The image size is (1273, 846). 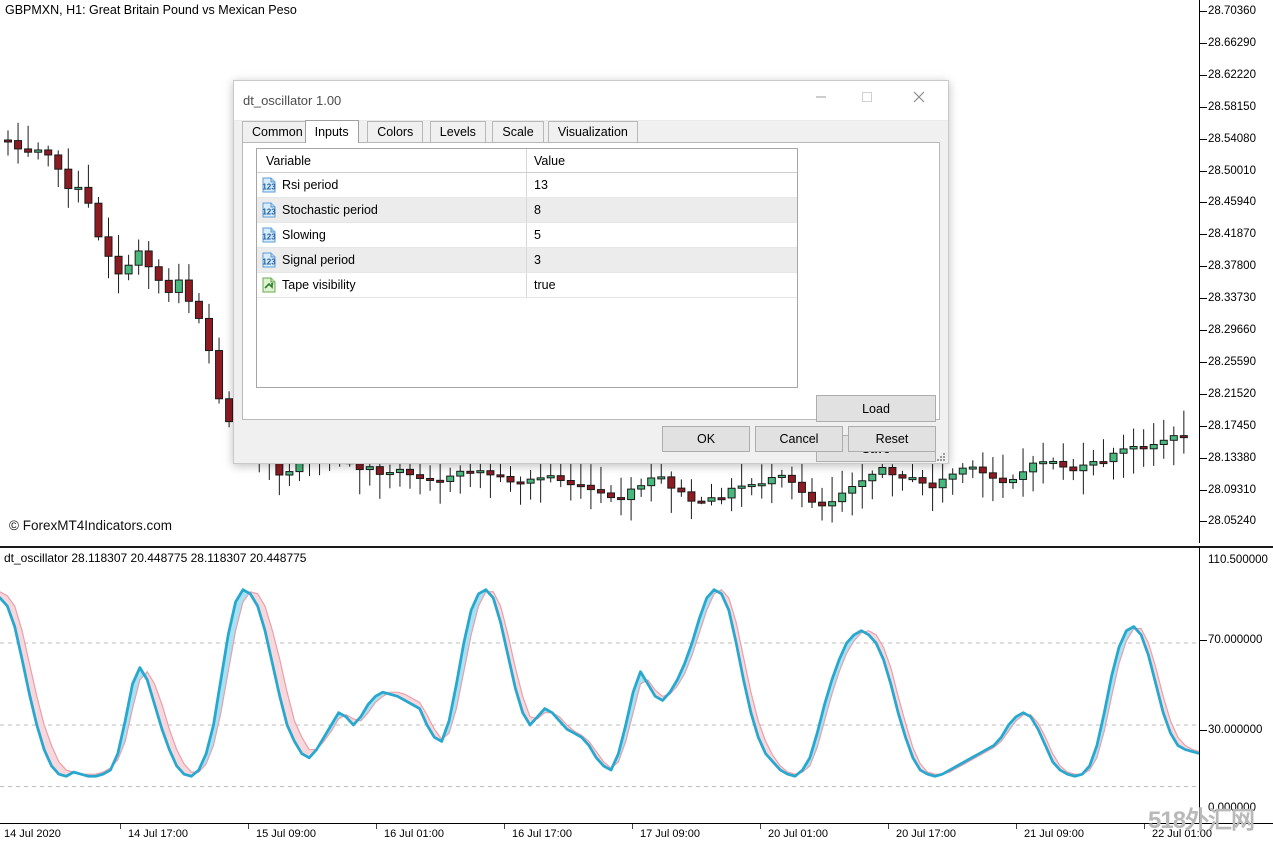 I want to click on table-row: 123 Slowing 5, so click(x=527, y=235).